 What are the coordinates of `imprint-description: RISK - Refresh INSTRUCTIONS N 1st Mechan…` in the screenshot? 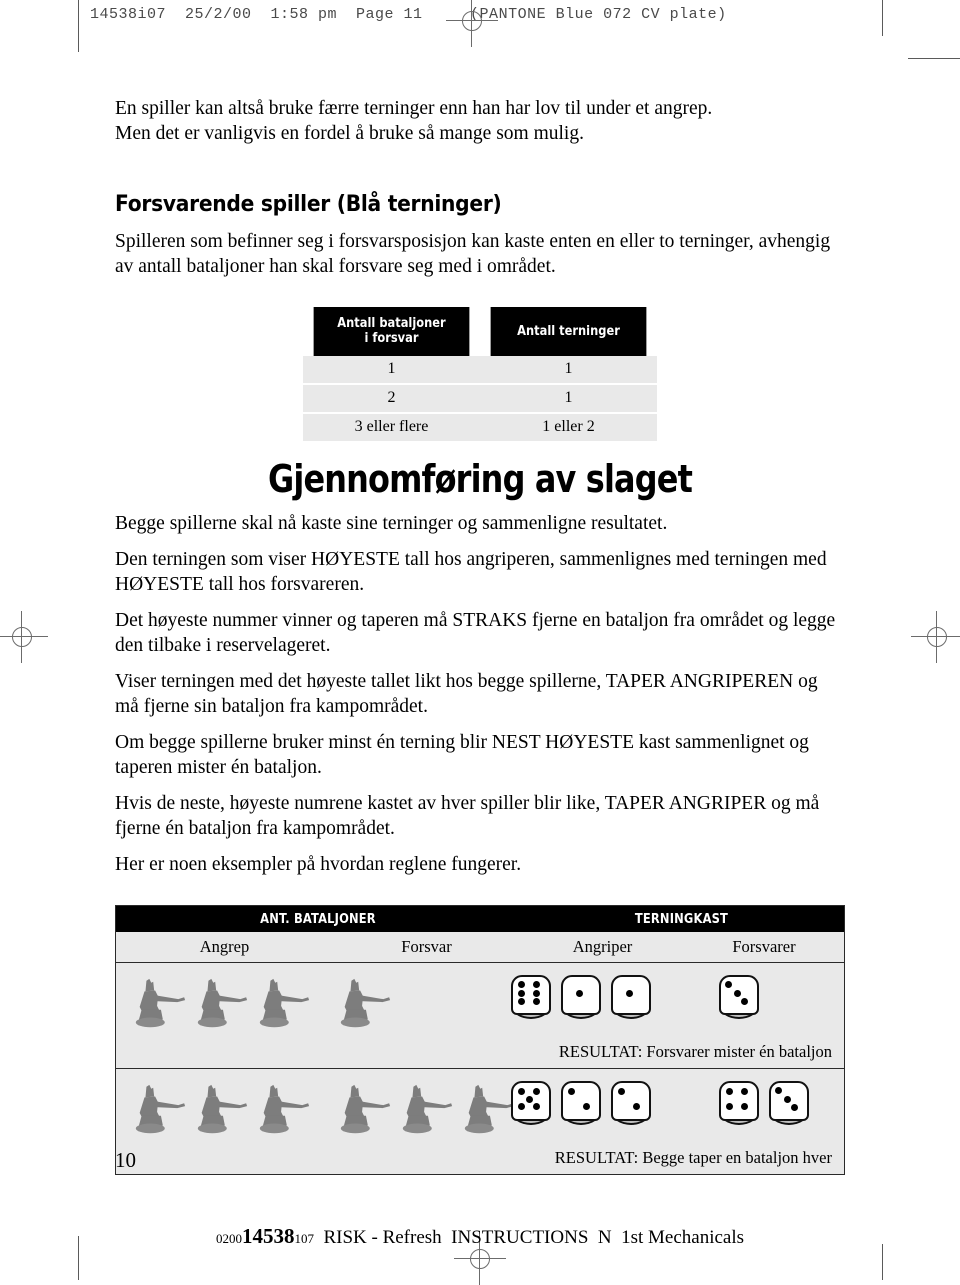 It's located at (534, 1237).